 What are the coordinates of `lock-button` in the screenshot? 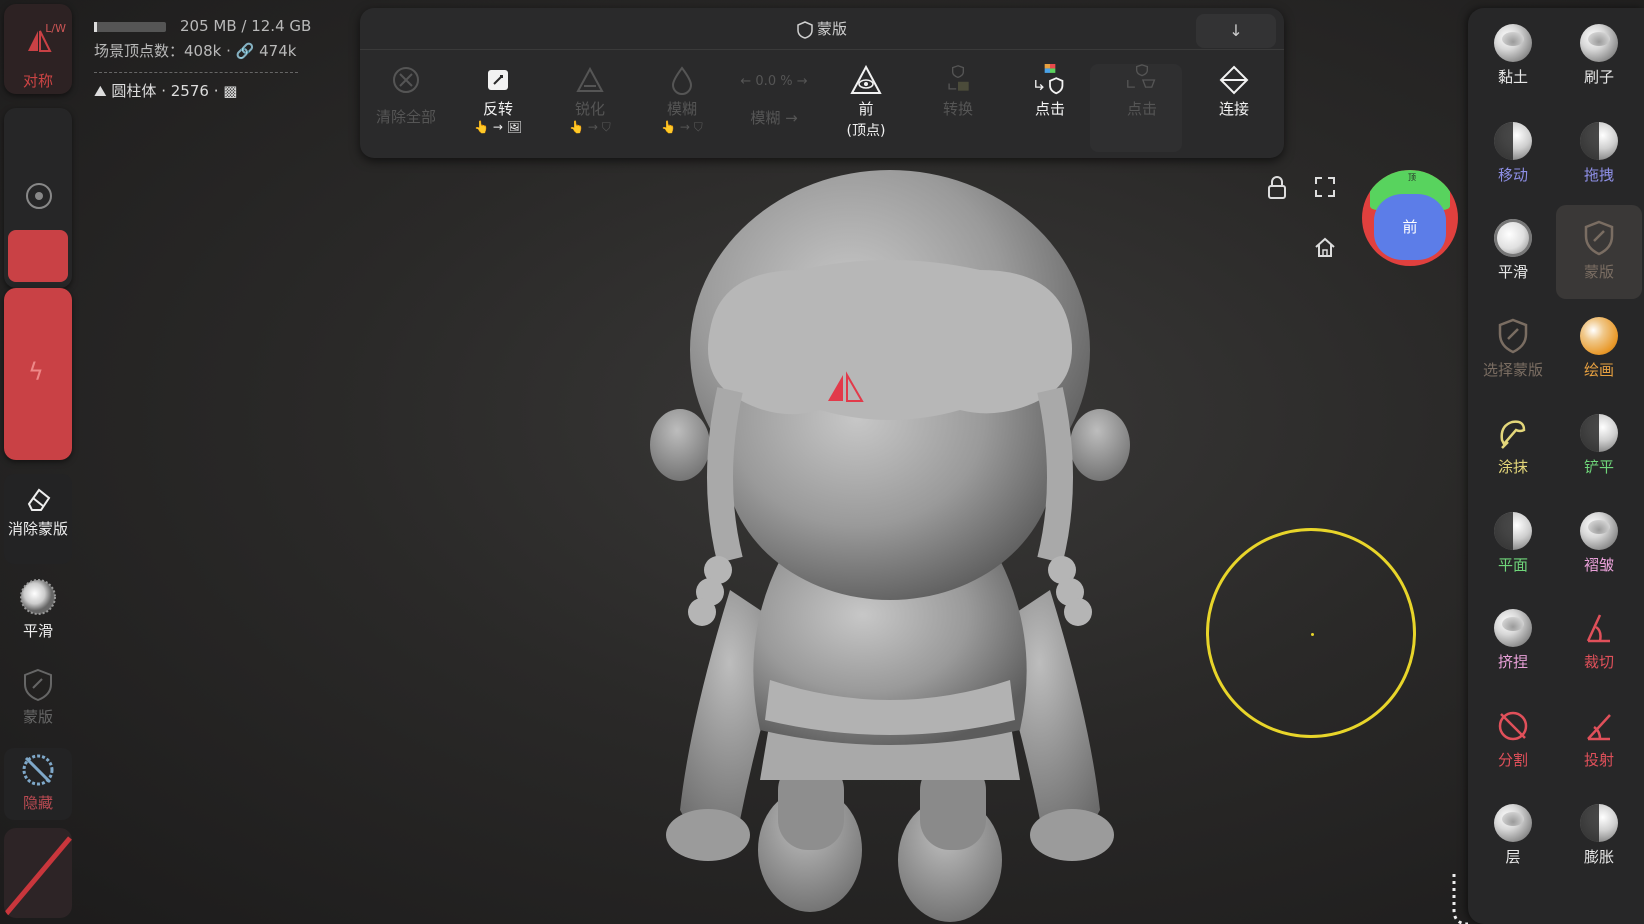 It's located at (1277, 190).